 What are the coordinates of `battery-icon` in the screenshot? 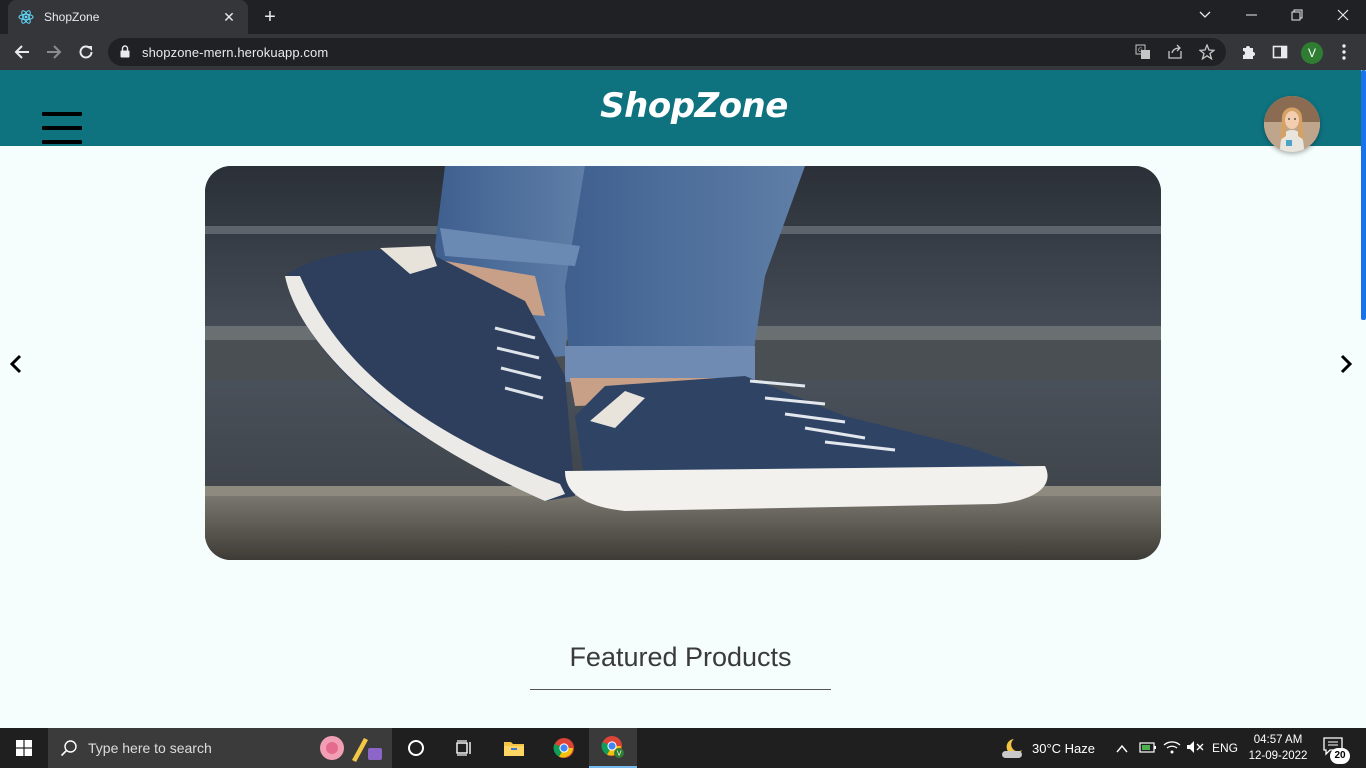 It's located at (1148, 749).